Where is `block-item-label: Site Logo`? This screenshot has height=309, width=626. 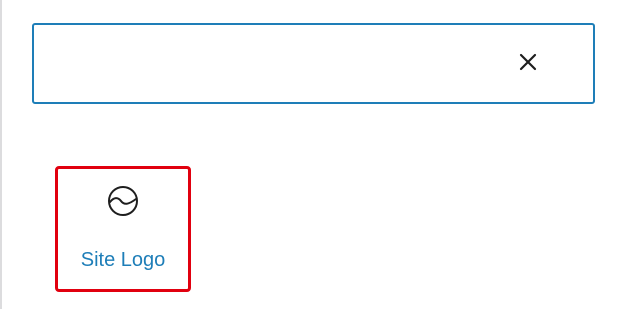 block-item-label: Site Logo is located at coordinates (123, 260).